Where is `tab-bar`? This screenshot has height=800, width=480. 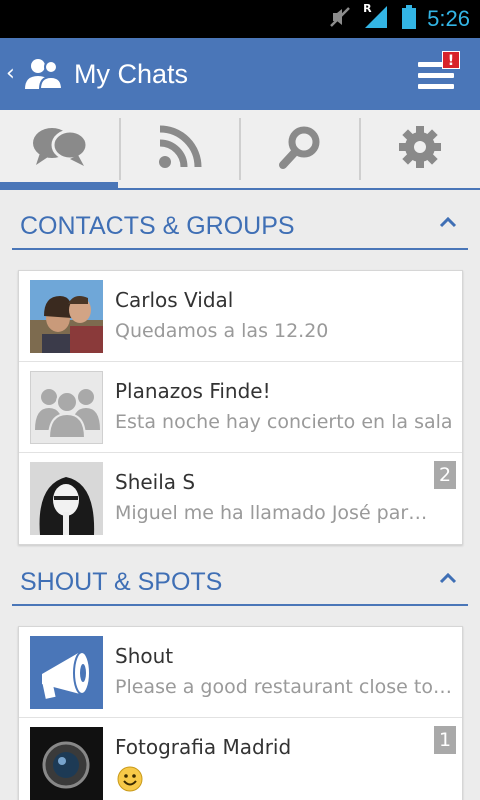
tab-bar is located at coordinates (240, 150).